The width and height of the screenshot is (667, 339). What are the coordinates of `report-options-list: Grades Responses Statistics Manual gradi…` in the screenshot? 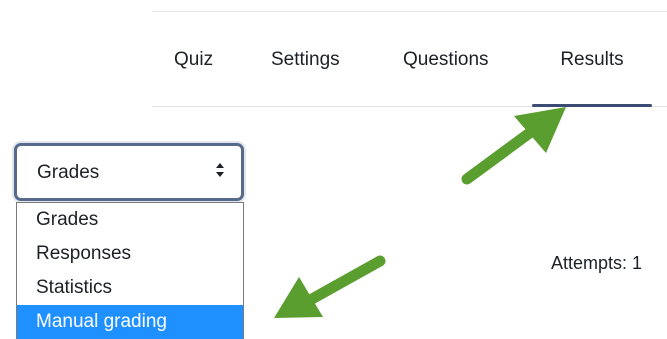 It's located at (130, 270).